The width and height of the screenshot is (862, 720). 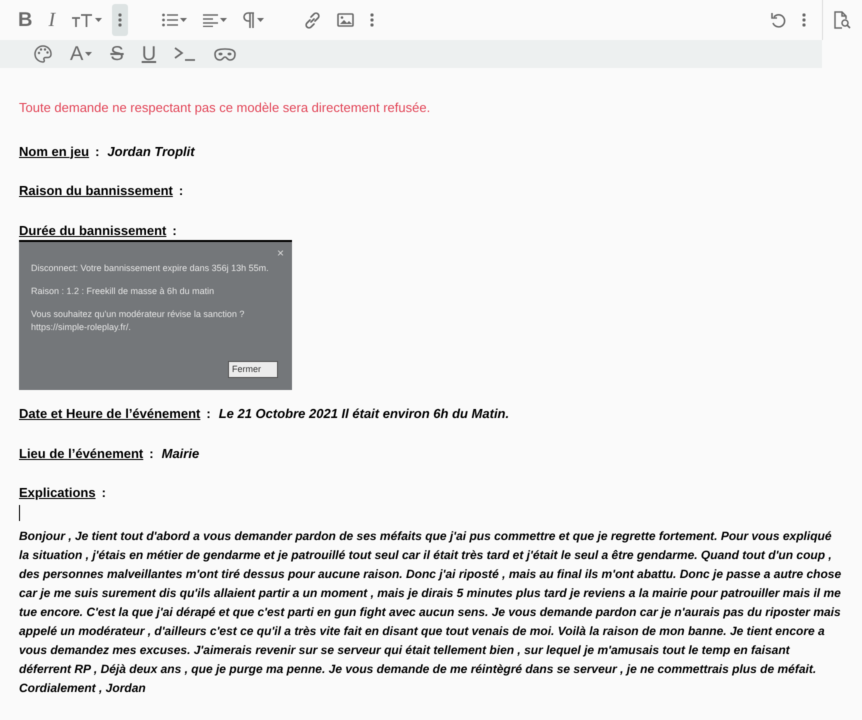 What do you see at coordinates (52, 20) in the screenshot?
I see `italic-button: I` at bounding box center [52, 20].